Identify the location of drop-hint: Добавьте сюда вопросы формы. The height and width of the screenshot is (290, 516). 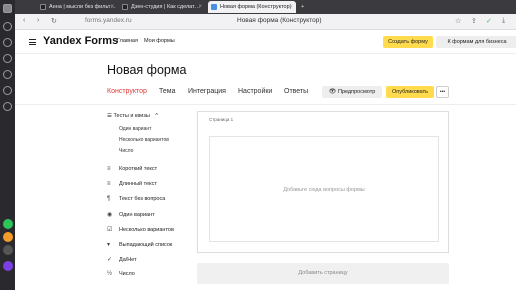
(324, 190).